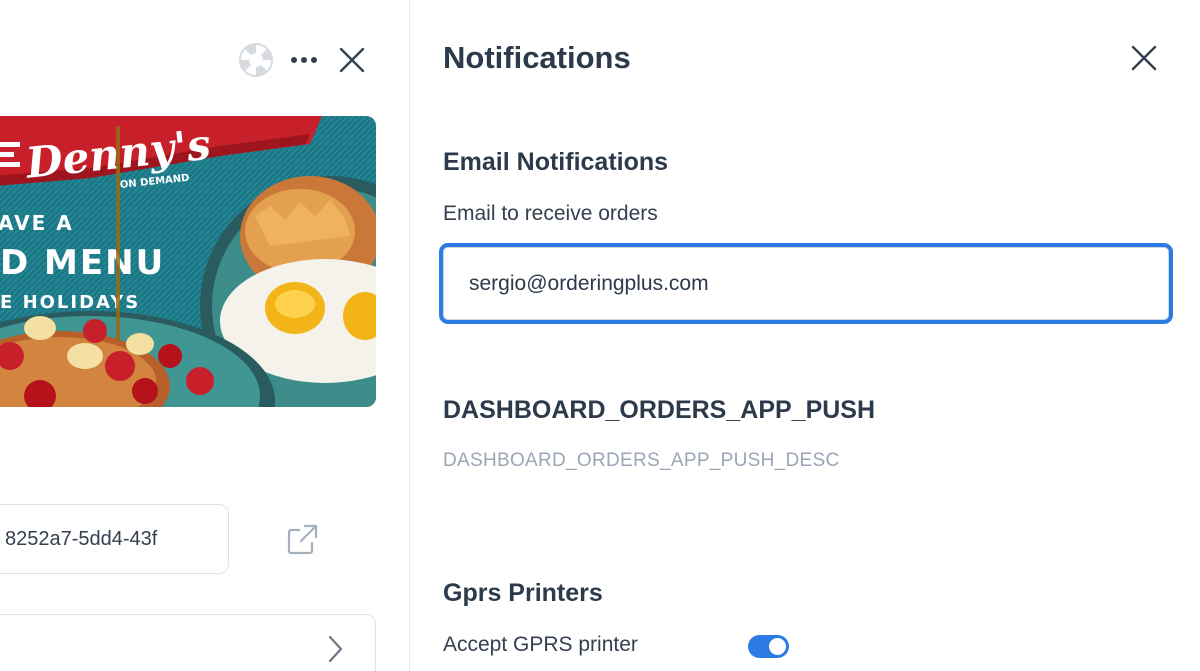 Image resolution: width=1200 pixels, height=671 pixels. What do you see at coordinates (550, 213) in the screenshot?
I see `email-field-label: Email to receive orders` at bounding box center [550, 213].